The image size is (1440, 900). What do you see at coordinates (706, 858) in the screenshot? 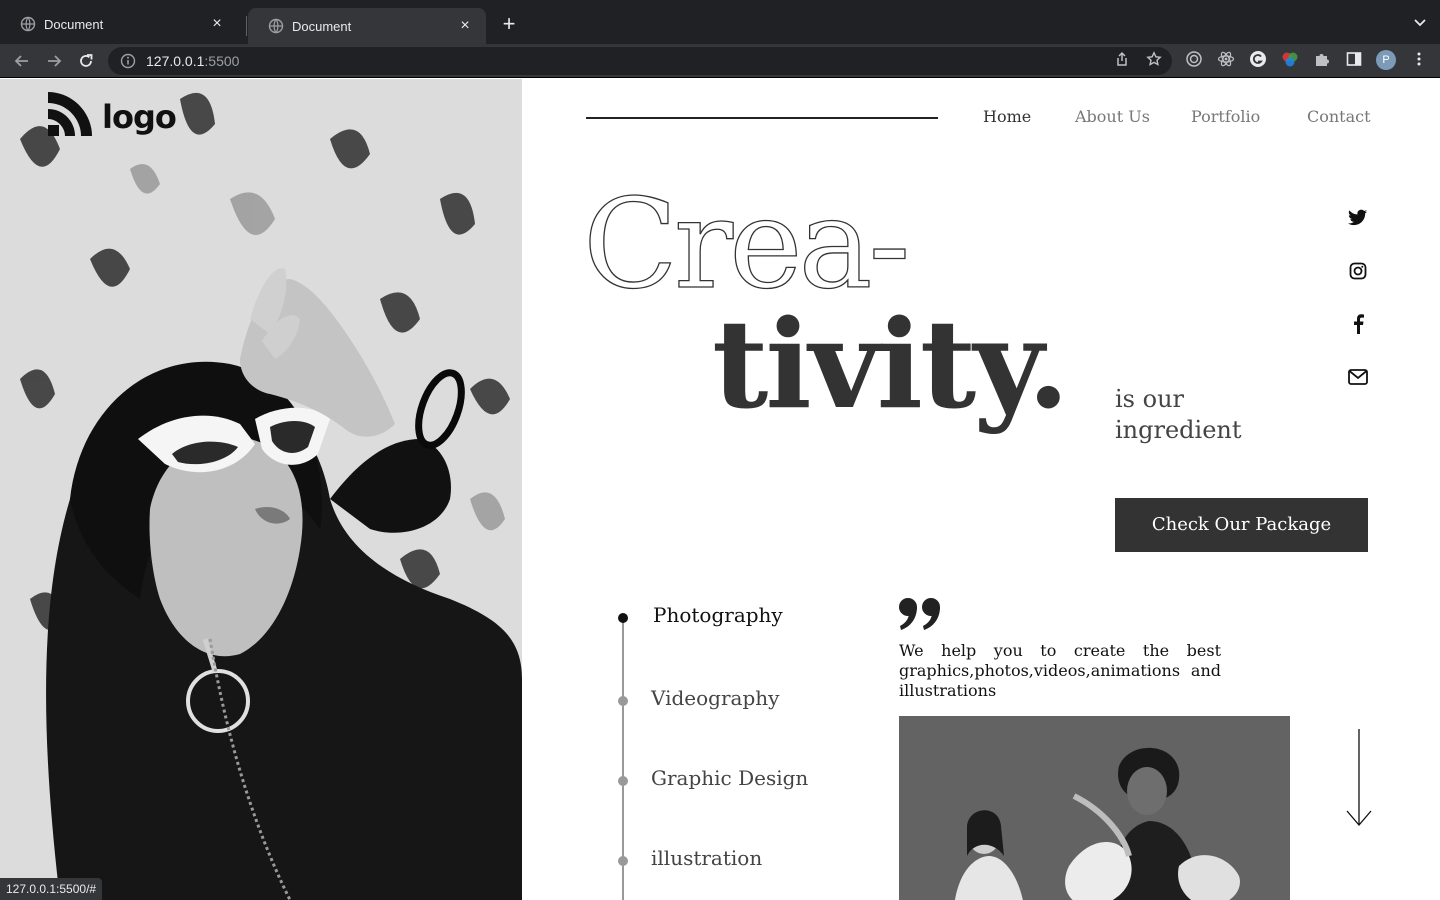
I see `service-illustration: illustration` at bounding box center [706, 858].